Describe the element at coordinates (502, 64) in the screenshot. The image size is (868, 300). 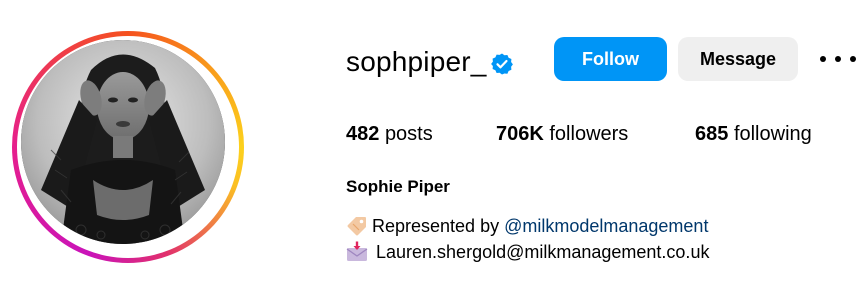
I see `verified-badge-icon` at that location.